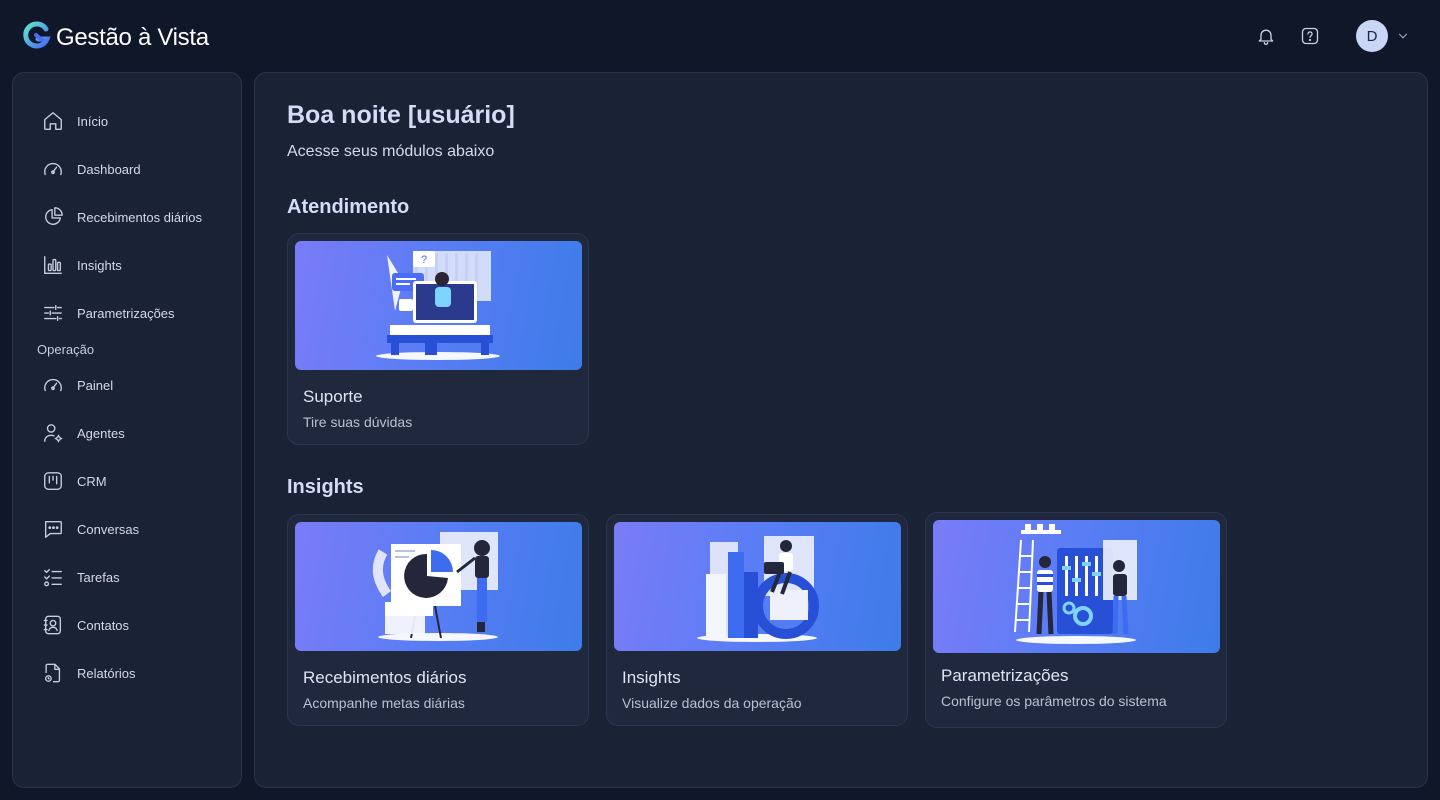  What do you see at coordinates (720, 36) in the screenshot?
I see `top-bar: Gestão à Vista D` at bounding box center [720, 36].